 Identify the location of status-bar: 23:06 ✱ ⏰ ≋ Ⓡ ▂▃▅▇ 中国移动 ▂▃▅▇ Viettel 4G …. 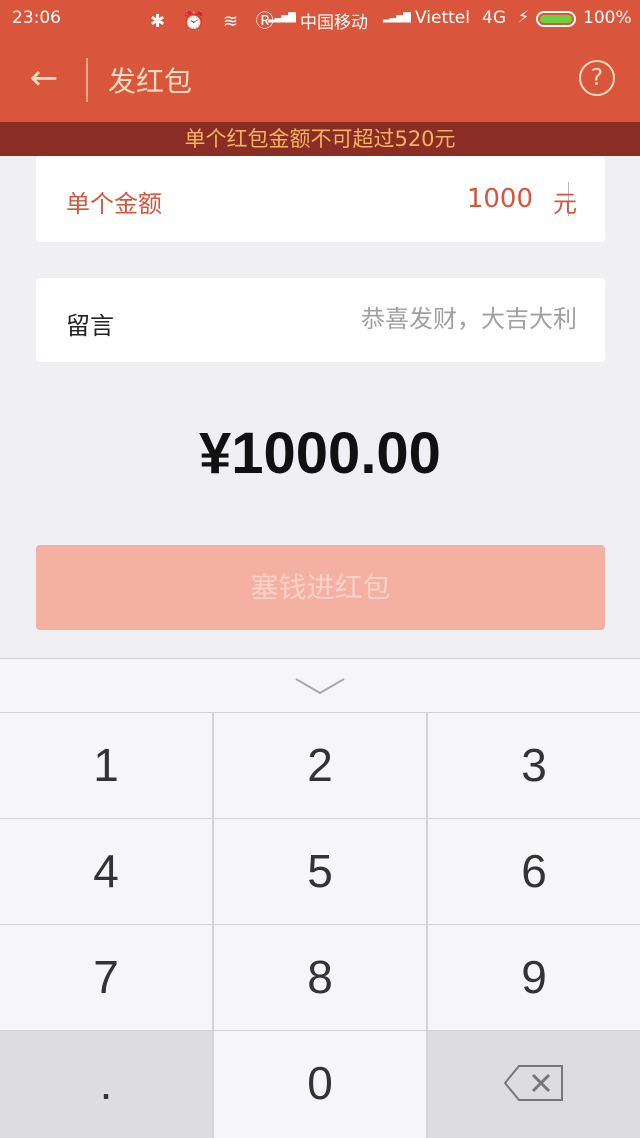
(320, 19).